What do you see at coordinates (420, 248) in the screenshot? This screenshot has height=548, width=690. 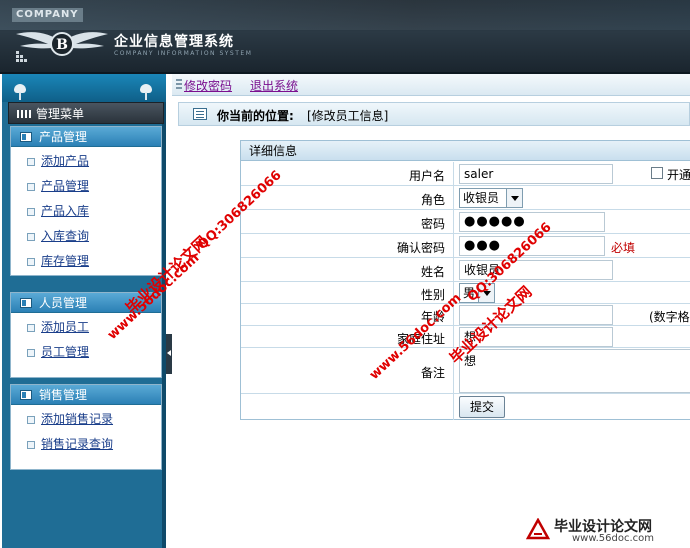 I see `confirm-password-label: 确认密码` at bounding box center [420, 248].